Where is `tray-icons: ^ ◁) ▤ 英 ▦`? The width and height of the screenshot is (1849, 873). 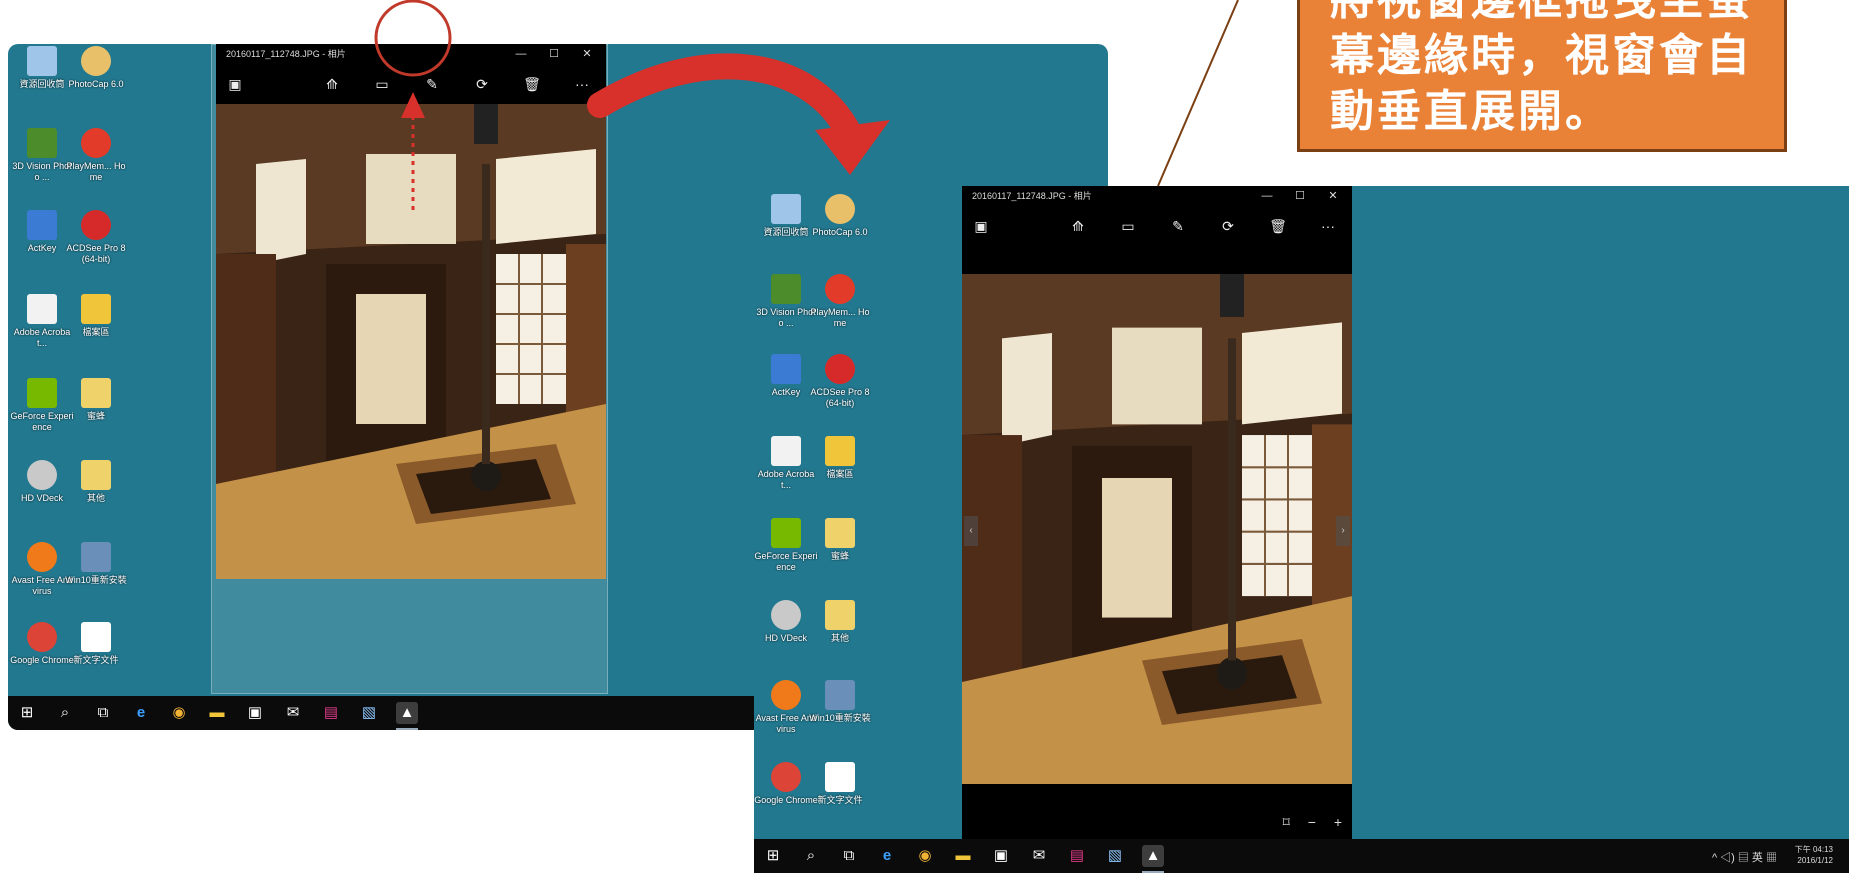 tray-icons: ^ ◁) ▤ 英 ▦ is located at coordinates (1744, 857).